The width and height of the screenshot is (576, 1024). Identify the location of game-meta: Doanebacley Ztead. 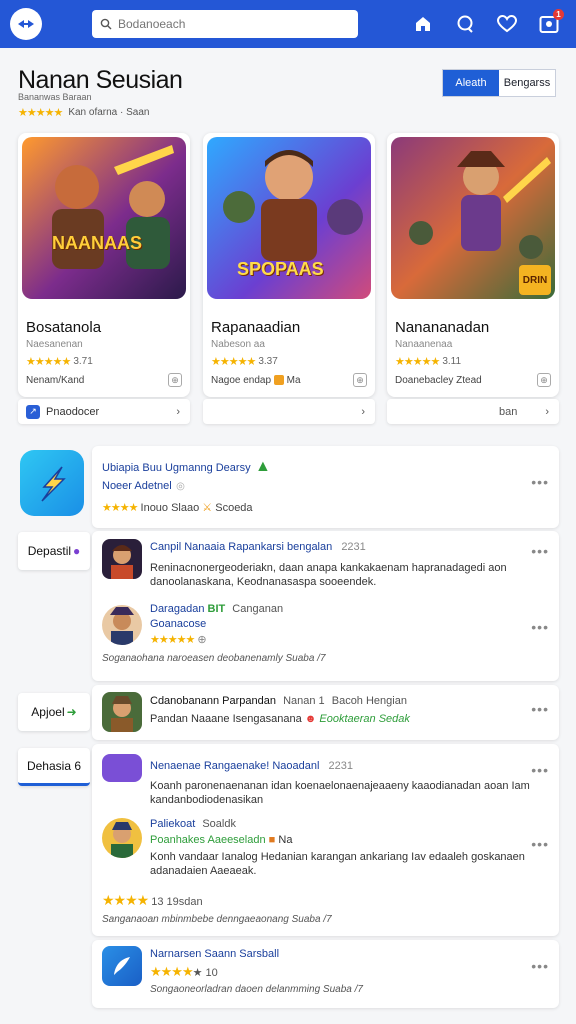
(438, 380).